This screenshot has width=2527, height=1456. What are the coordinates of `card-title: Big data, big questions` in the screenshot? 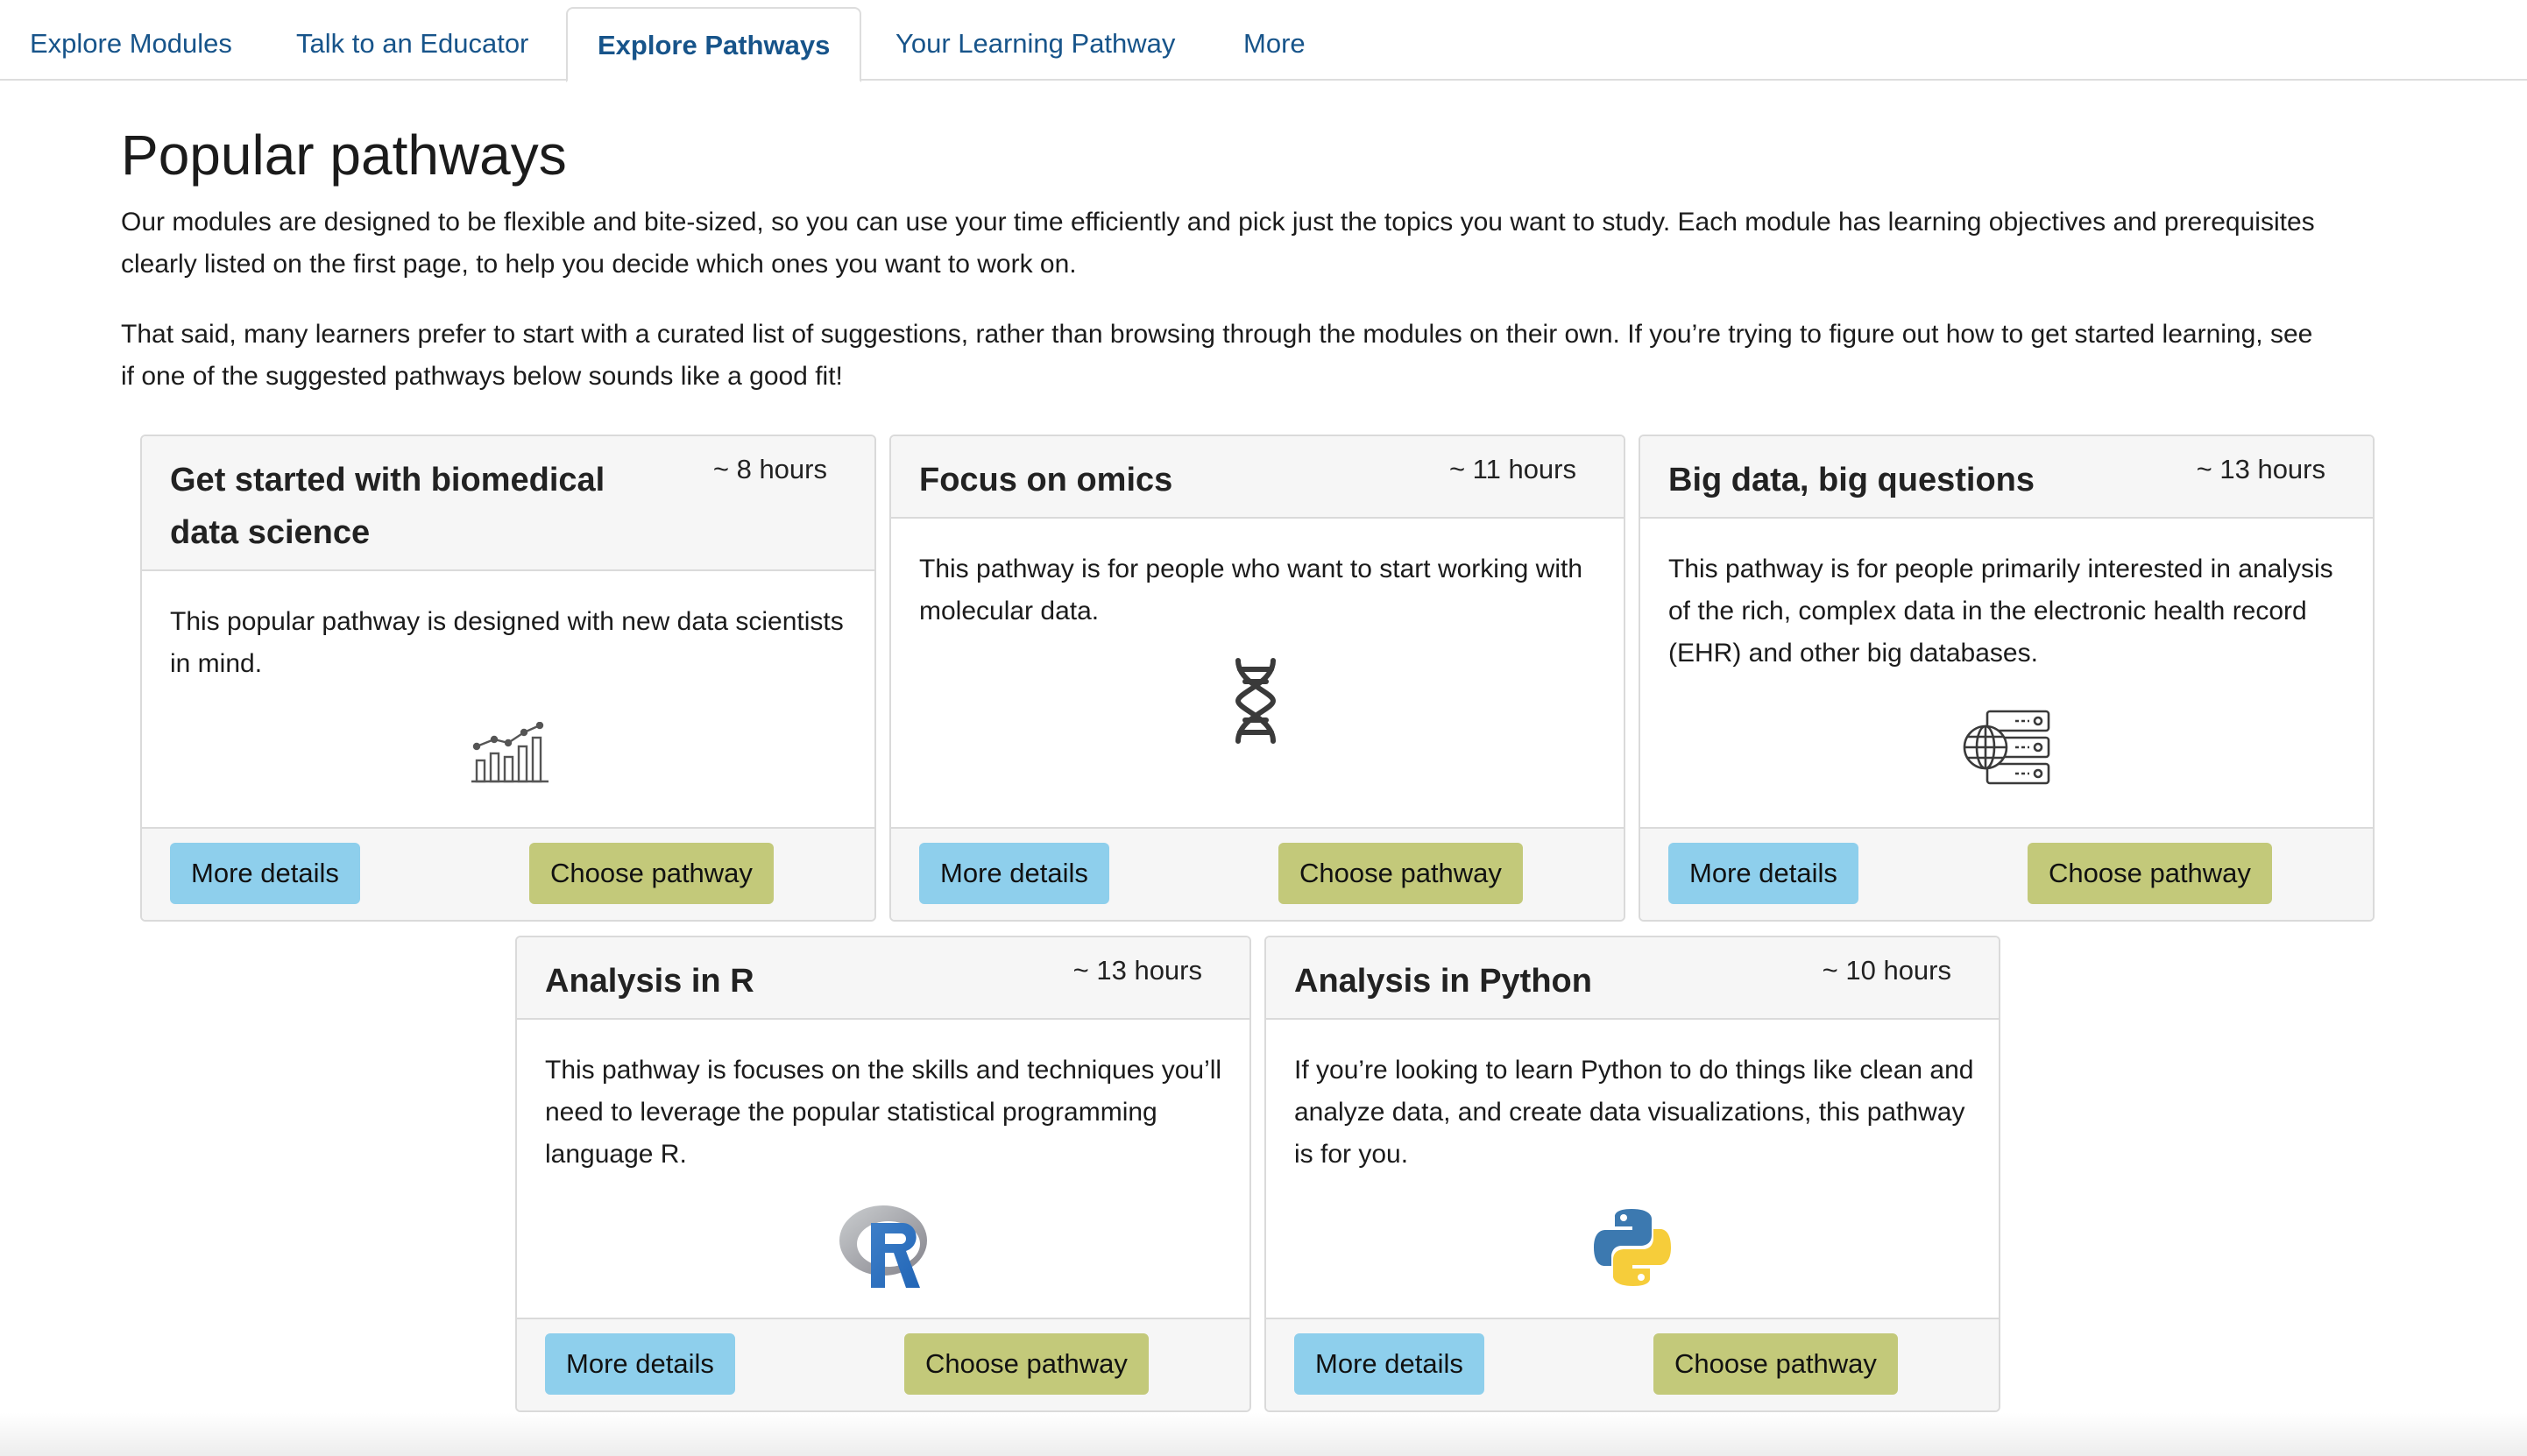 It's located at (1852, 480).